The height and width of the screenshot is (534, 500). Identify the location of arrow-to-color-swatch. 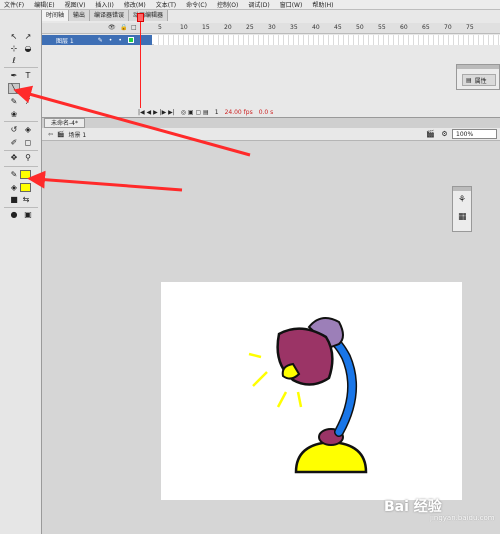
(105, 181).